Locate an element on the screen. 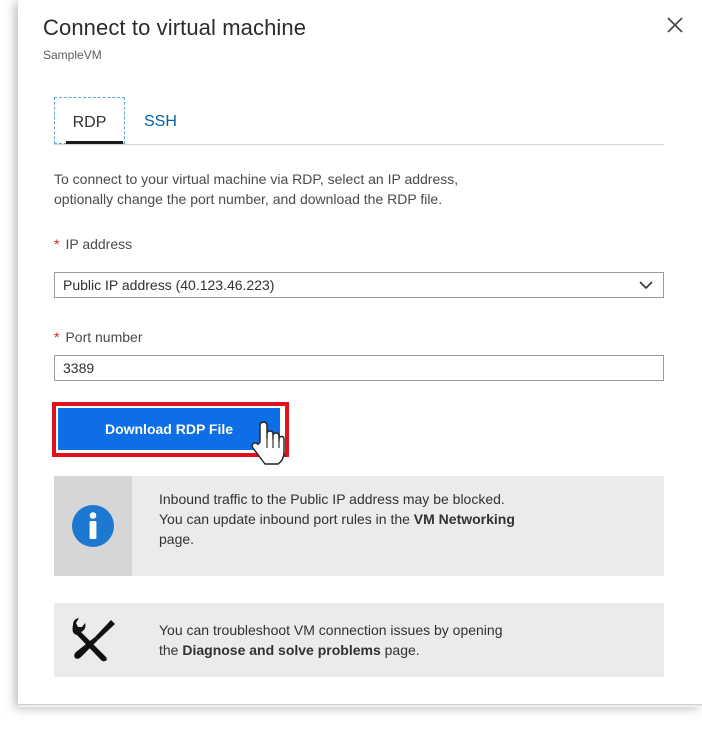 The width and height of the screenshot is (702, 731). active-tab-indicator is located at coordinates (94, 142).